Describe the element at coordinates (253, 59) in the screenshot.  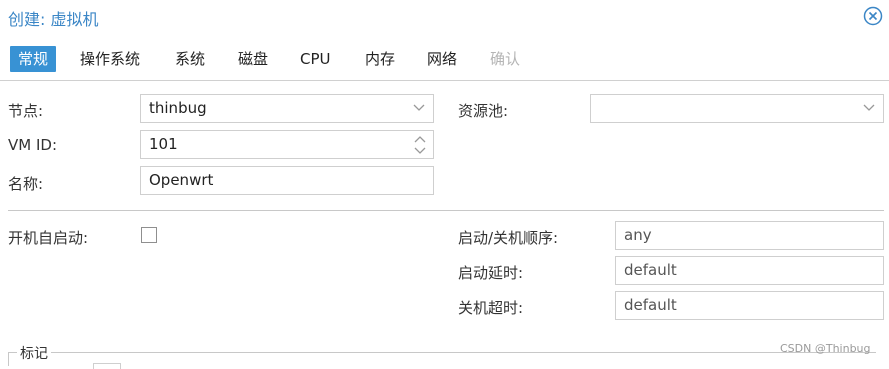
I see `tab-disk: 磁盘` at that location.